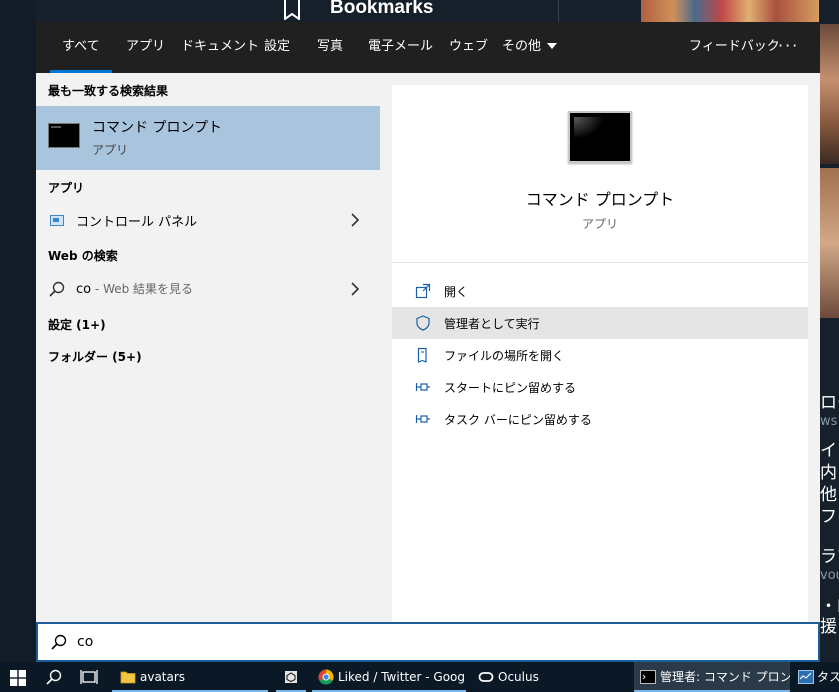  Describe the element at coordinates (108, 91) in the screenshot. I see `best-match-header: 最も一致する検索結果` at that location.